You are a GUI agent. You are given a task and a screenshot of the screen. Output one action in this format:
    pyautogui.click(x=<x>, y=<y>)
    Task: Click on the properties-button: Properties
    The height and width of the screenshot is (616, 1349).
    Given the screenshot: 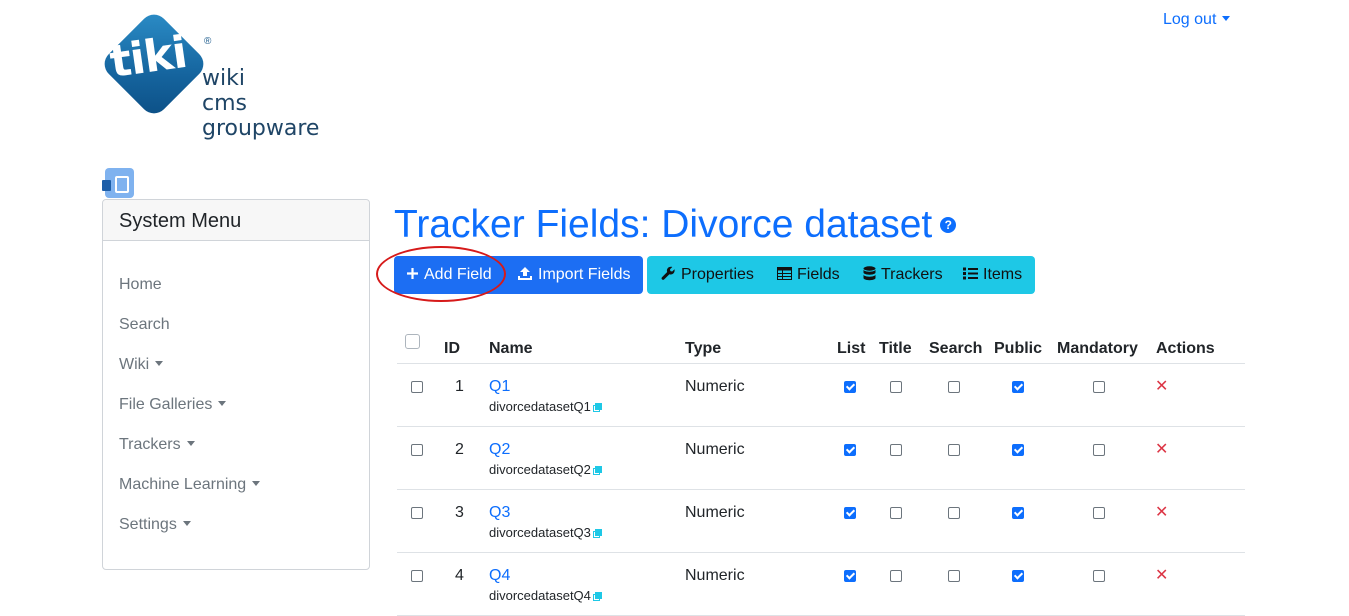 What is the action you would take?
    pyautogui.click(x=707, y=275)
    